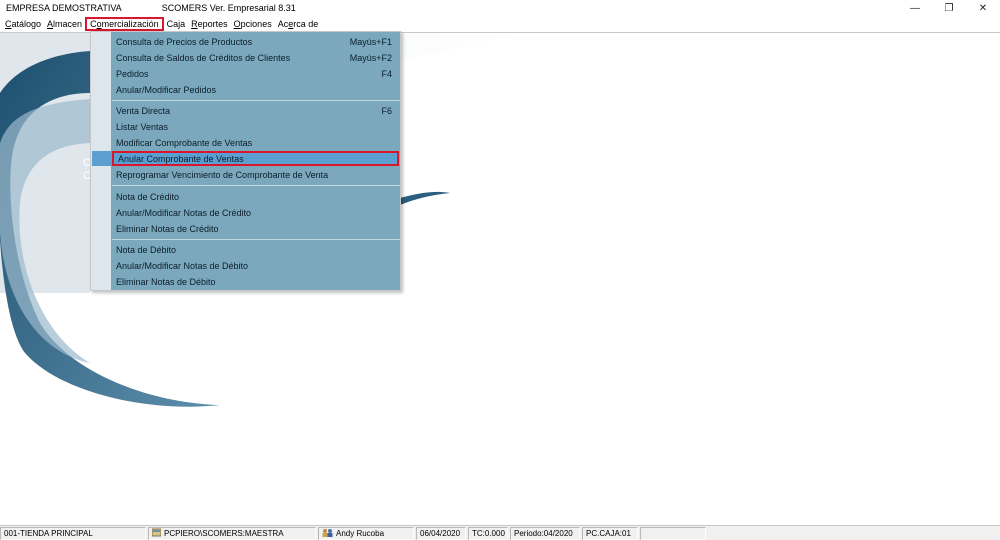 The image size is (1000, 540). I want to click on menu-item-modificar-comprobante: Modificar Comprobante de Ventas, so click(256, 142).